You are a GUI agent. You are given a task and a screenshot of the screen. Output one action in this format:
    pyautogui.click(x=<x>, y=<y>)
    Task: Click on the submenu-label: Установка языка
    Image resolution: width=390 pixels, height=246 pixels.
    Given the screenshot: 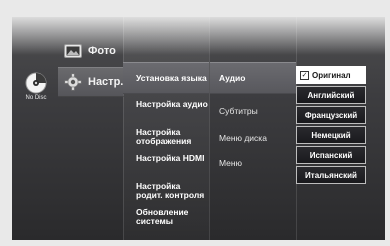 What is the action you would take?
    pyautogui.click(x=171, y=77)
    